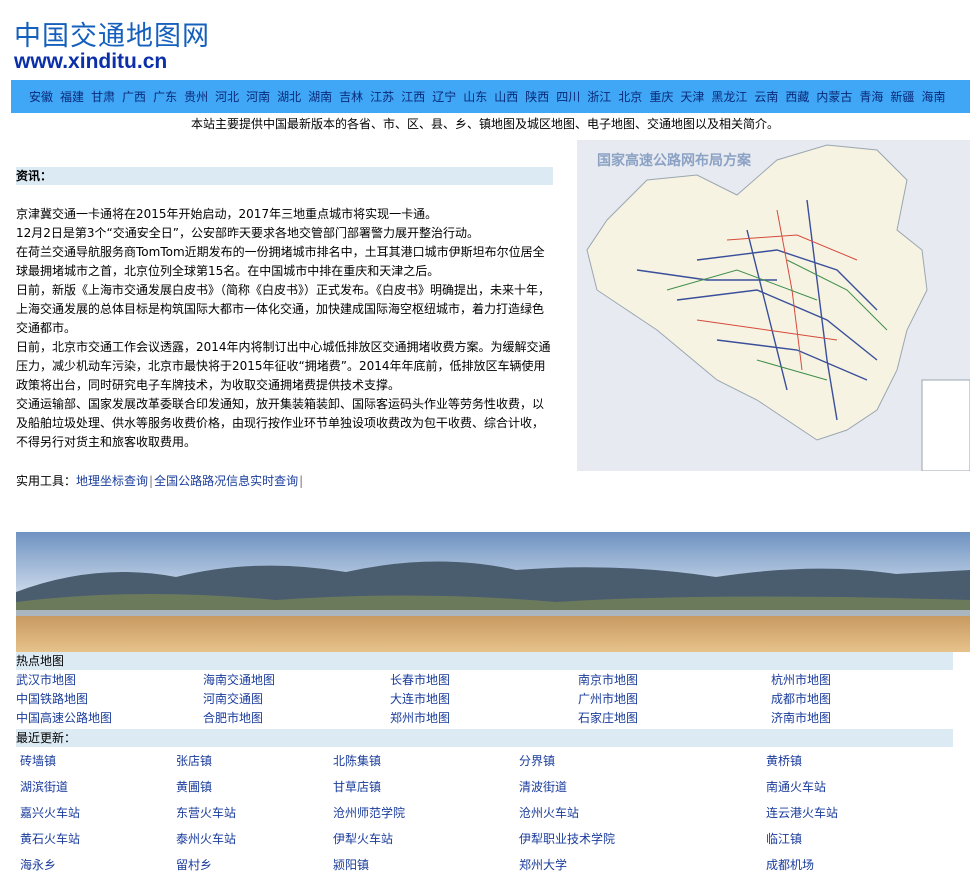 The width and height of the screenshot is (970, 882). What do you see at coordinates (567, 839) in the screenshot?
I see `recent-link: 伊犁职业技术学院` at bounding box center [567, 839].